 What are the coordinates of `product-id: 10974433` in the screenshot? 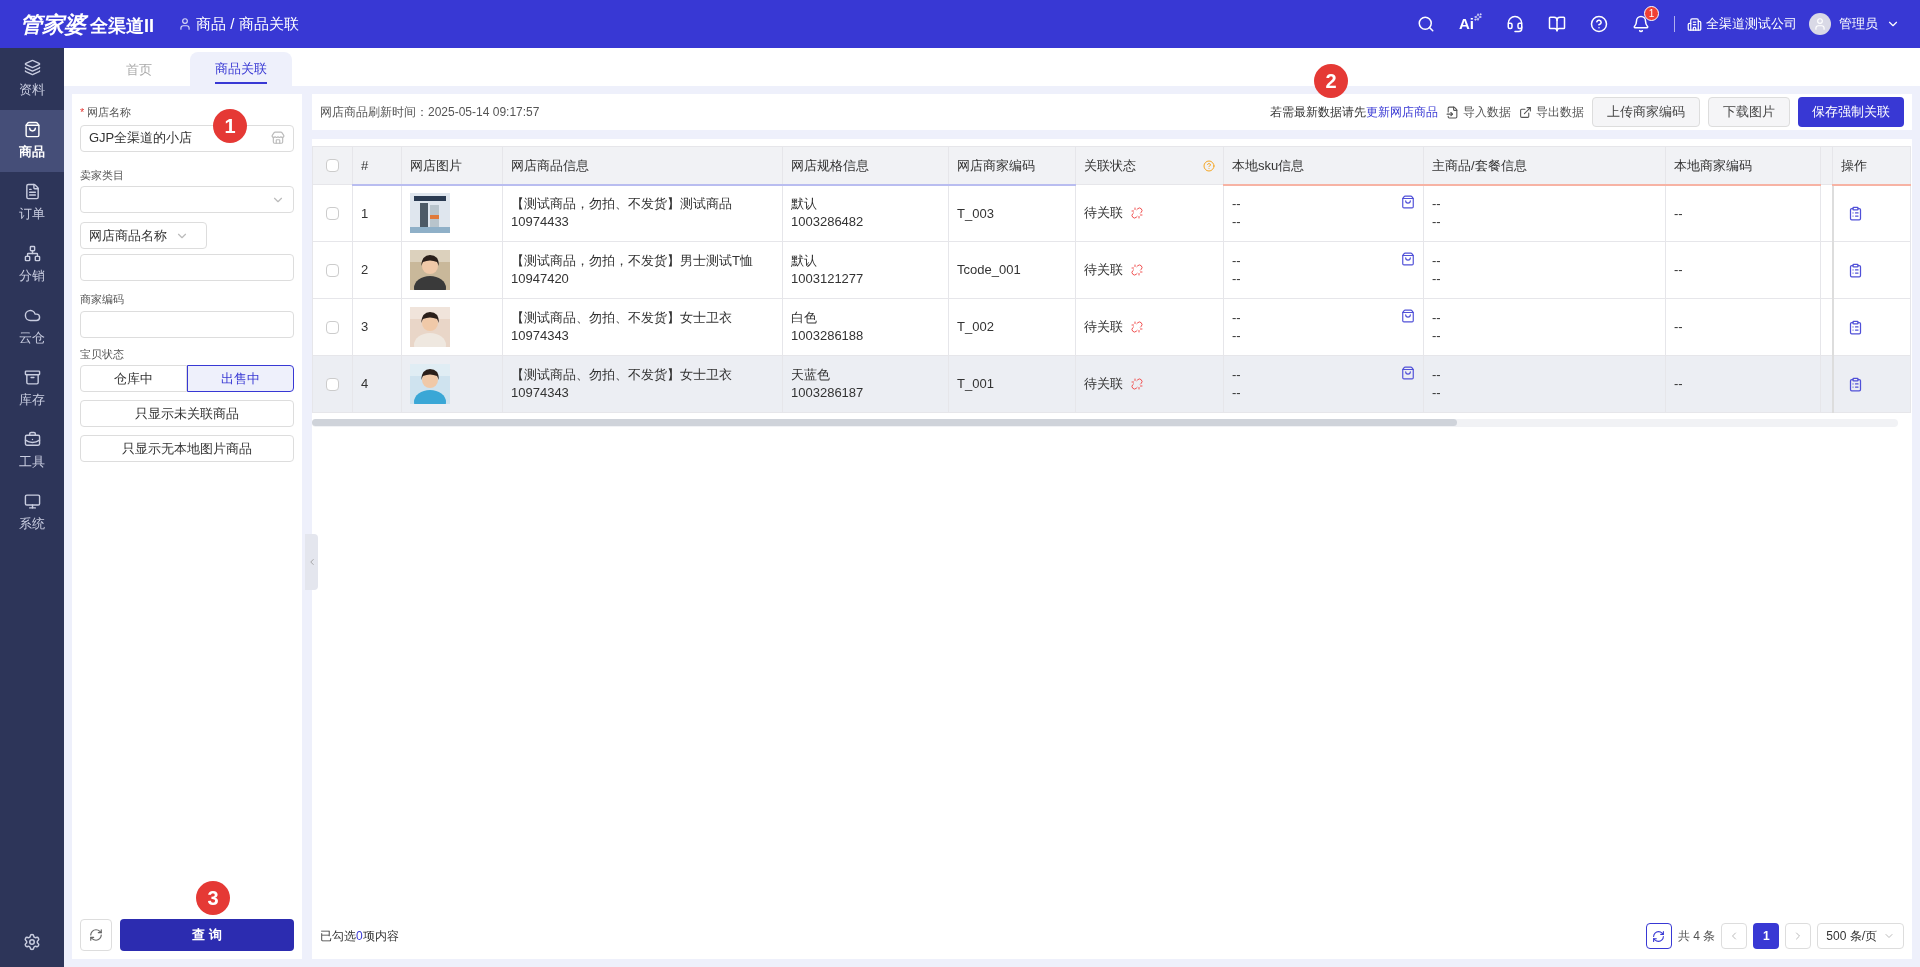 It's located at (540, 222).